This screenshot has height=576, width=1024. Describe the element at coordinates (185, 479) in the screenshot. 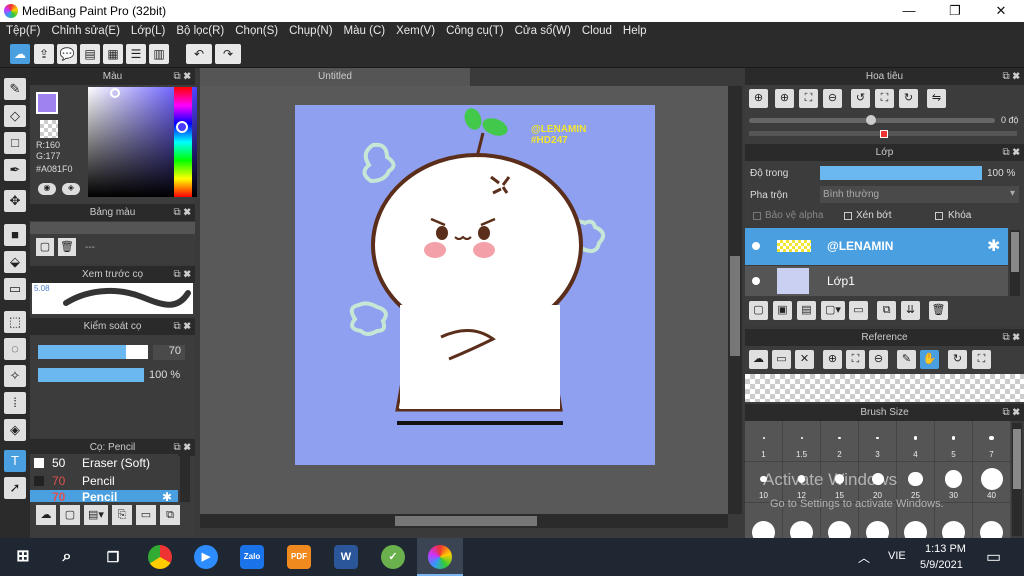

I see `brush-list-scrollbar` at that location.